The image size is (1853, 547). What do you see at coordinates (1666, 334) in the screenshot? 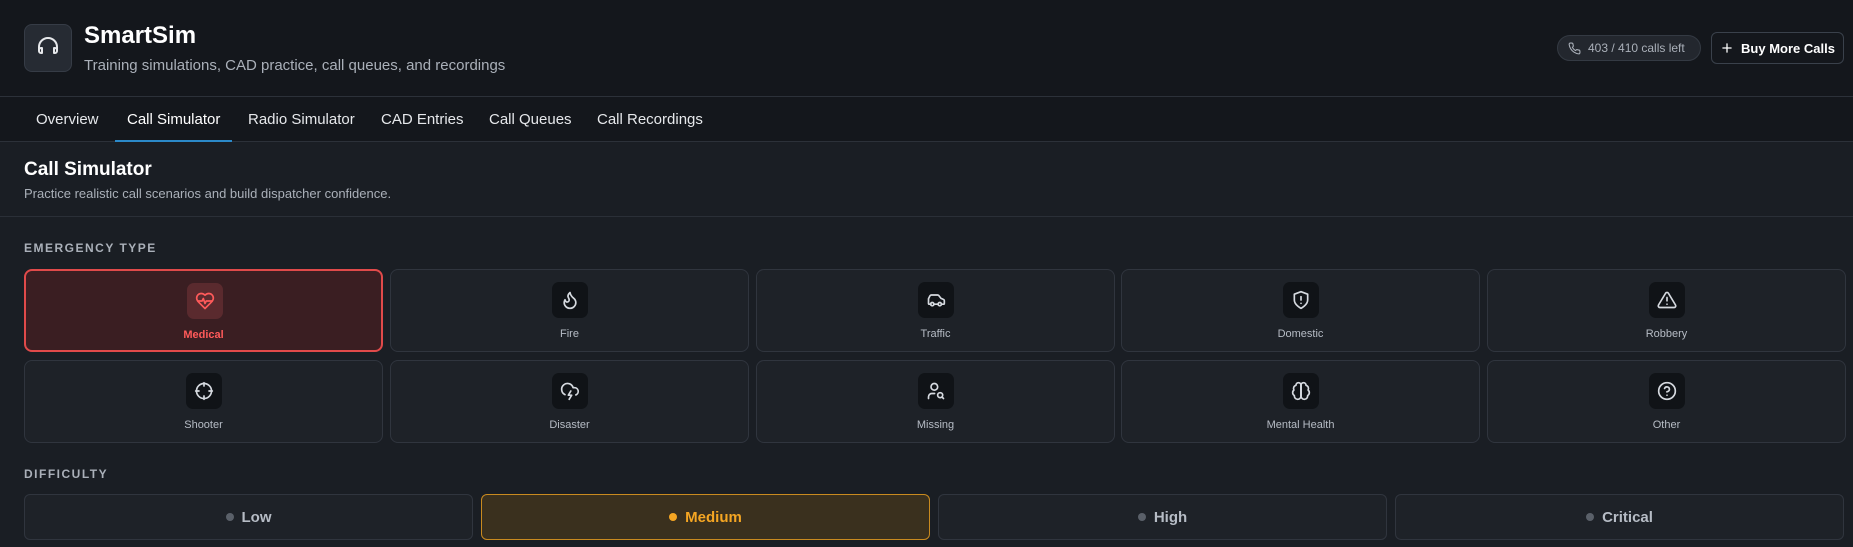
I see `emergency-type-label-text: Robbery` at bounding box center [1666, 334].